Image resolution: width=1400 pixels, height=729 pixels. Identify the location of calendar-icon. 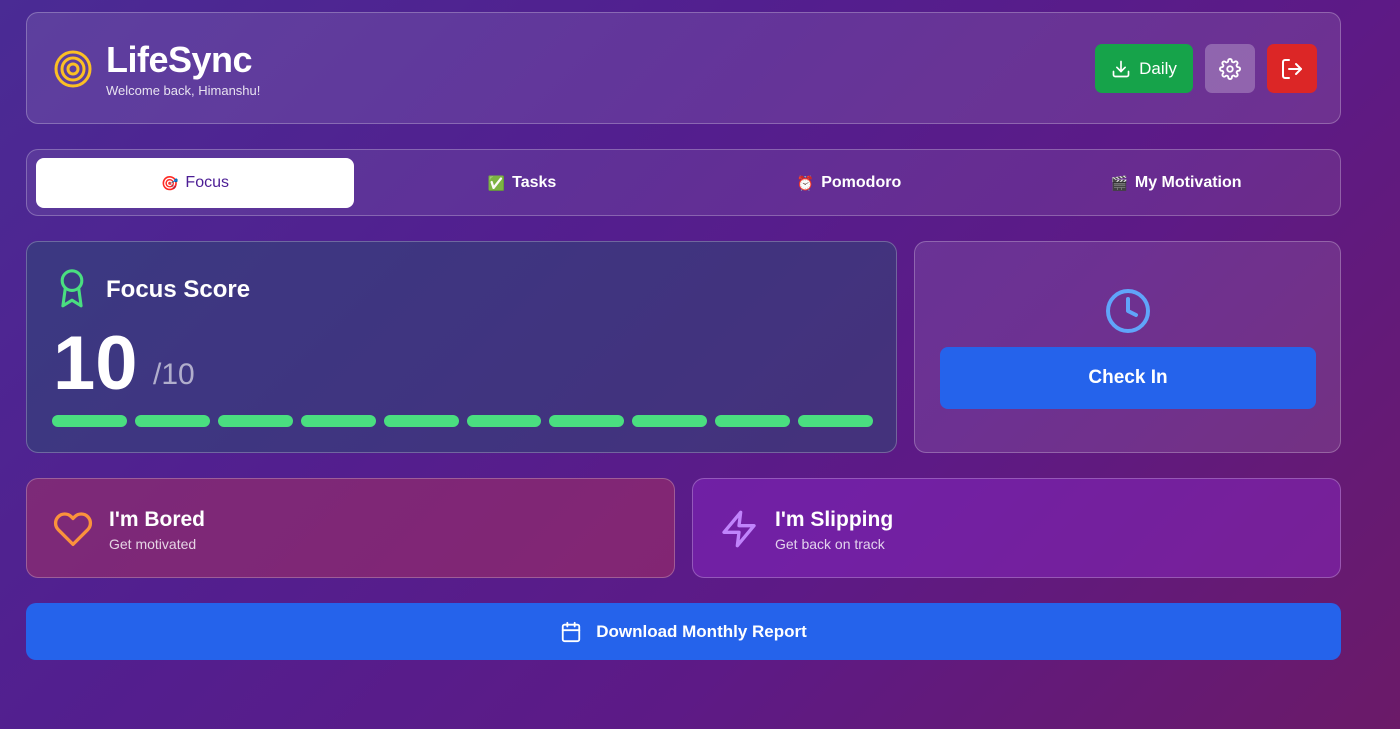
(571, 631).